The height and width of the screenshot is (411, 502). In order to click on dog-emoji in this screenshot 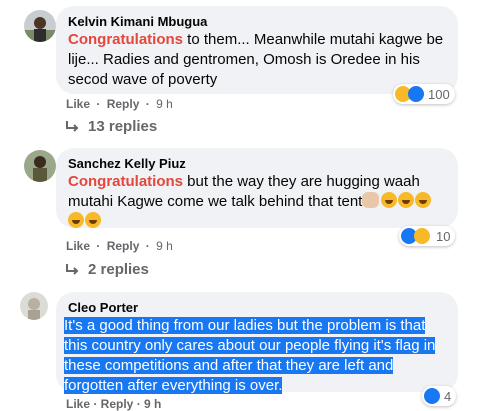, I will do `click(371, 200)`.